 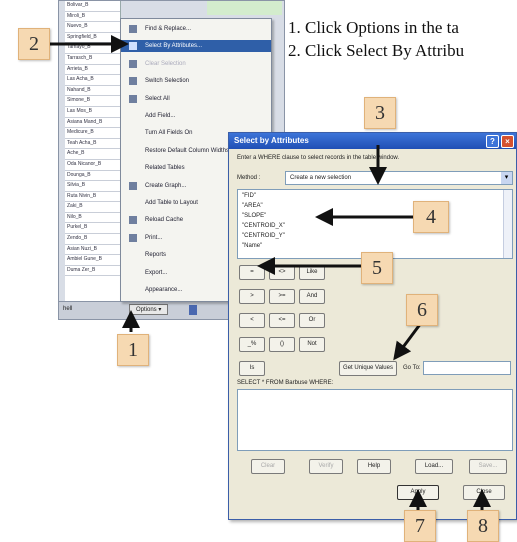 What do you see at coordinates (420, 526) in the screenshot?
I see `callout-7: 7` at bounding box center [420, 526].